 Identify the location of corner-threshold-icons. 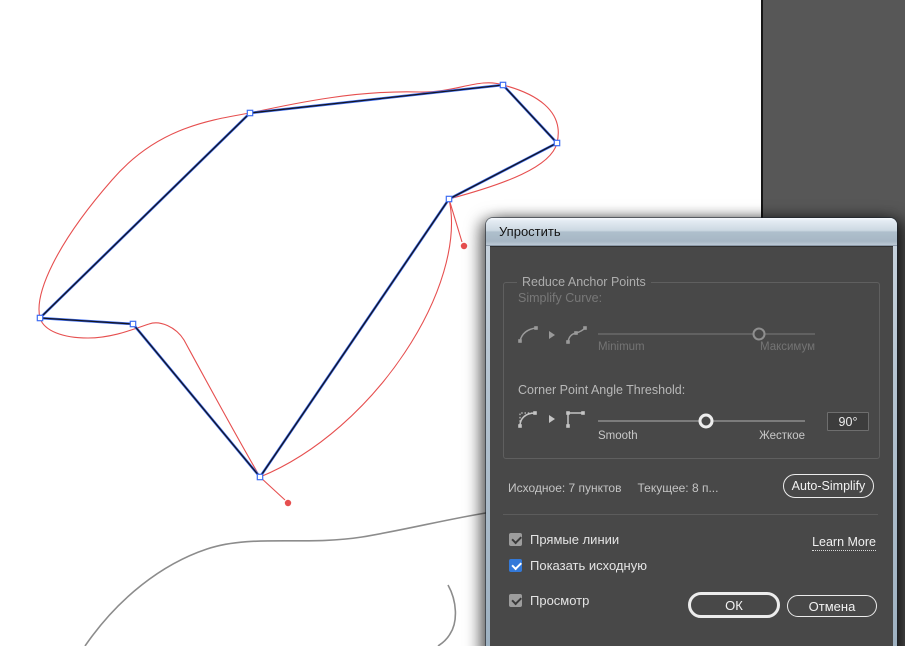
(552, 419).